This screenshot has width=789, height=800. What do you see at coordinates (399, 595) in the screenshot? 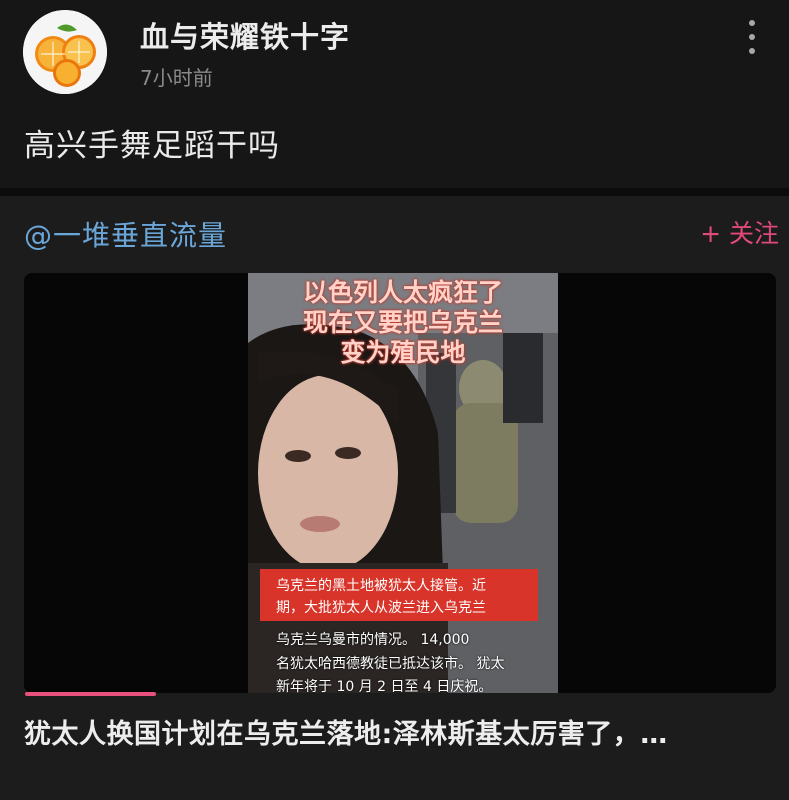
I see `video-red-banner: 乌克兰的黑土地被犹太人接管。近 期，大批犹太人从波兰进入乌克兰` at bounding box center [399, 595].